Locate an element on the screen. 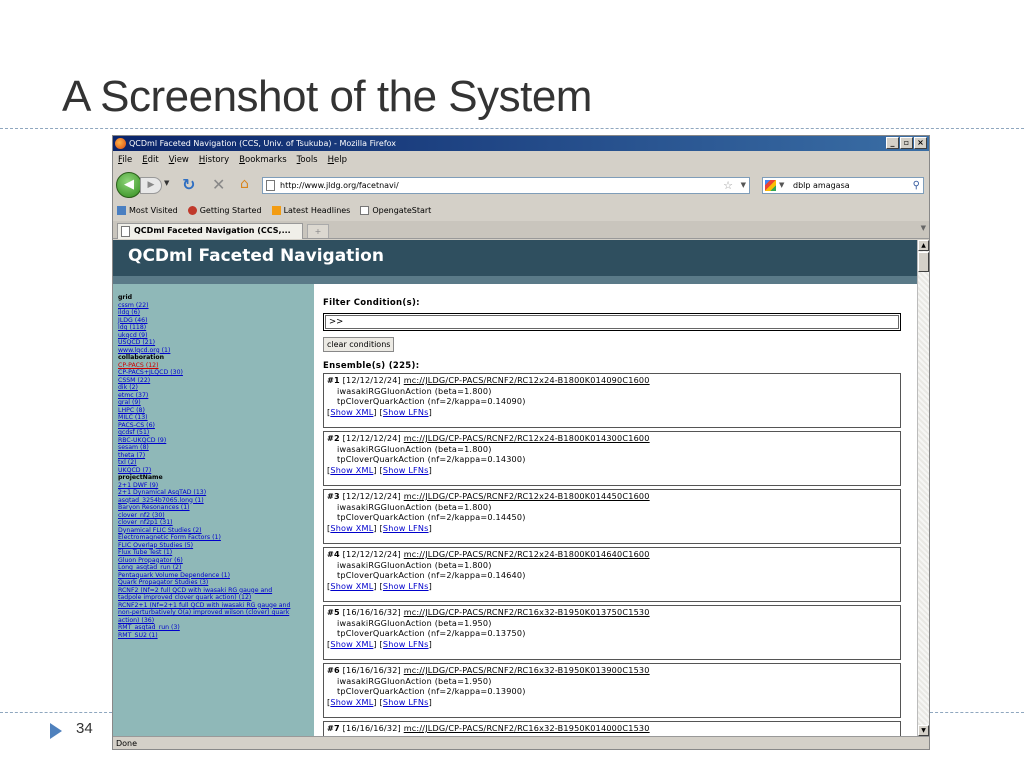  facet-link: LHPC (8) is located at coordinates (216, 411).